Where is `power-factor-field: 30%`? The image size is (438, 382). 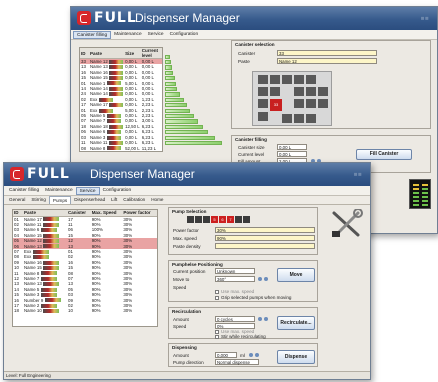 power-factor-field: 30% is located at coordinates (265, 230).